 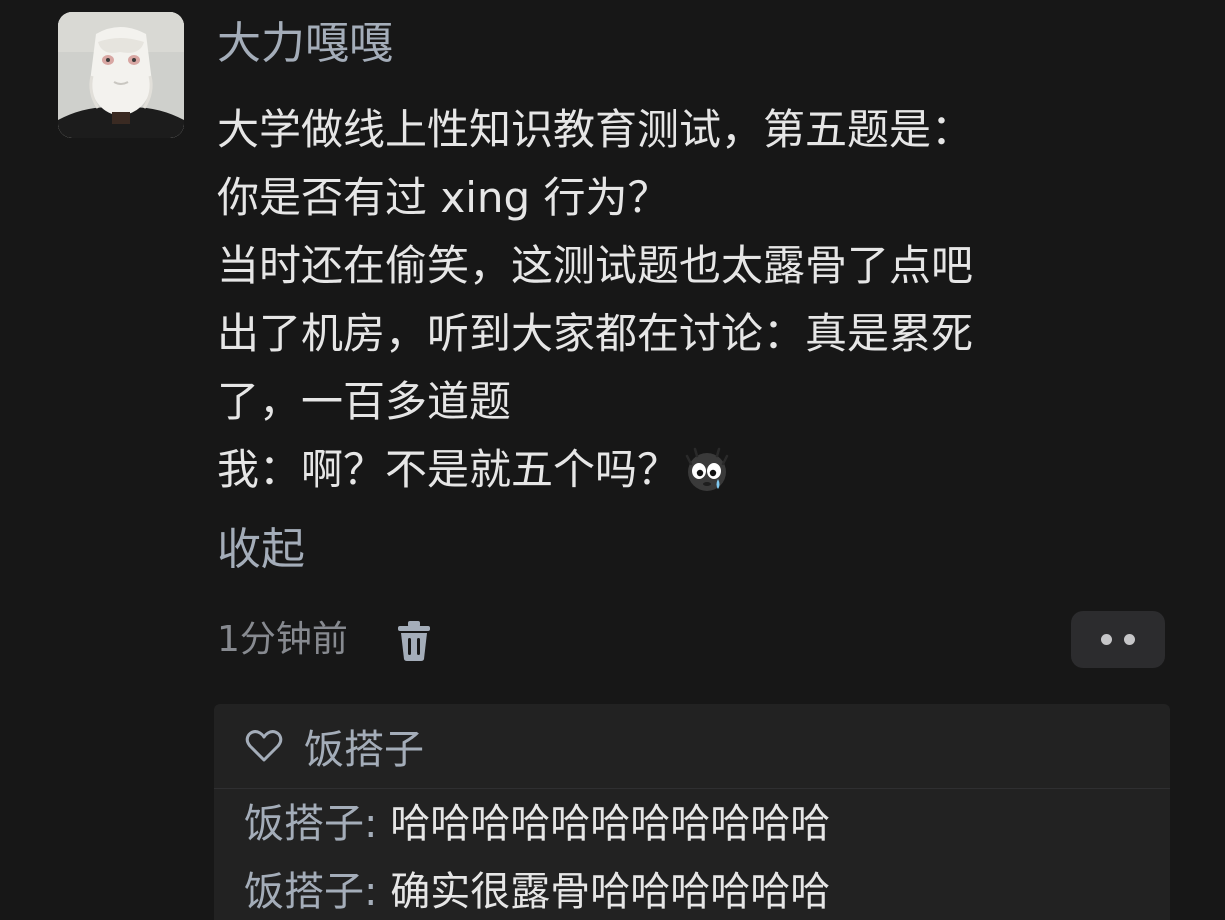 I want to click on author-name: 大力嘎嘎, so click(x=305, y=44).